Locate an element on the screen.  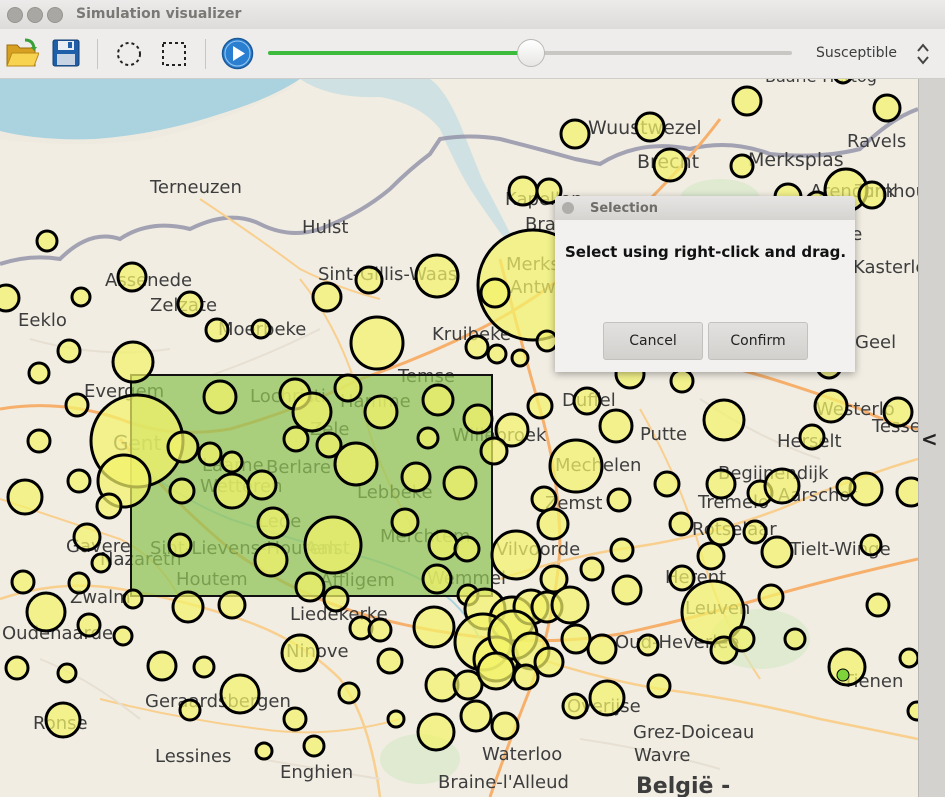
folder-open-icon is located at coordinates (22, 53).